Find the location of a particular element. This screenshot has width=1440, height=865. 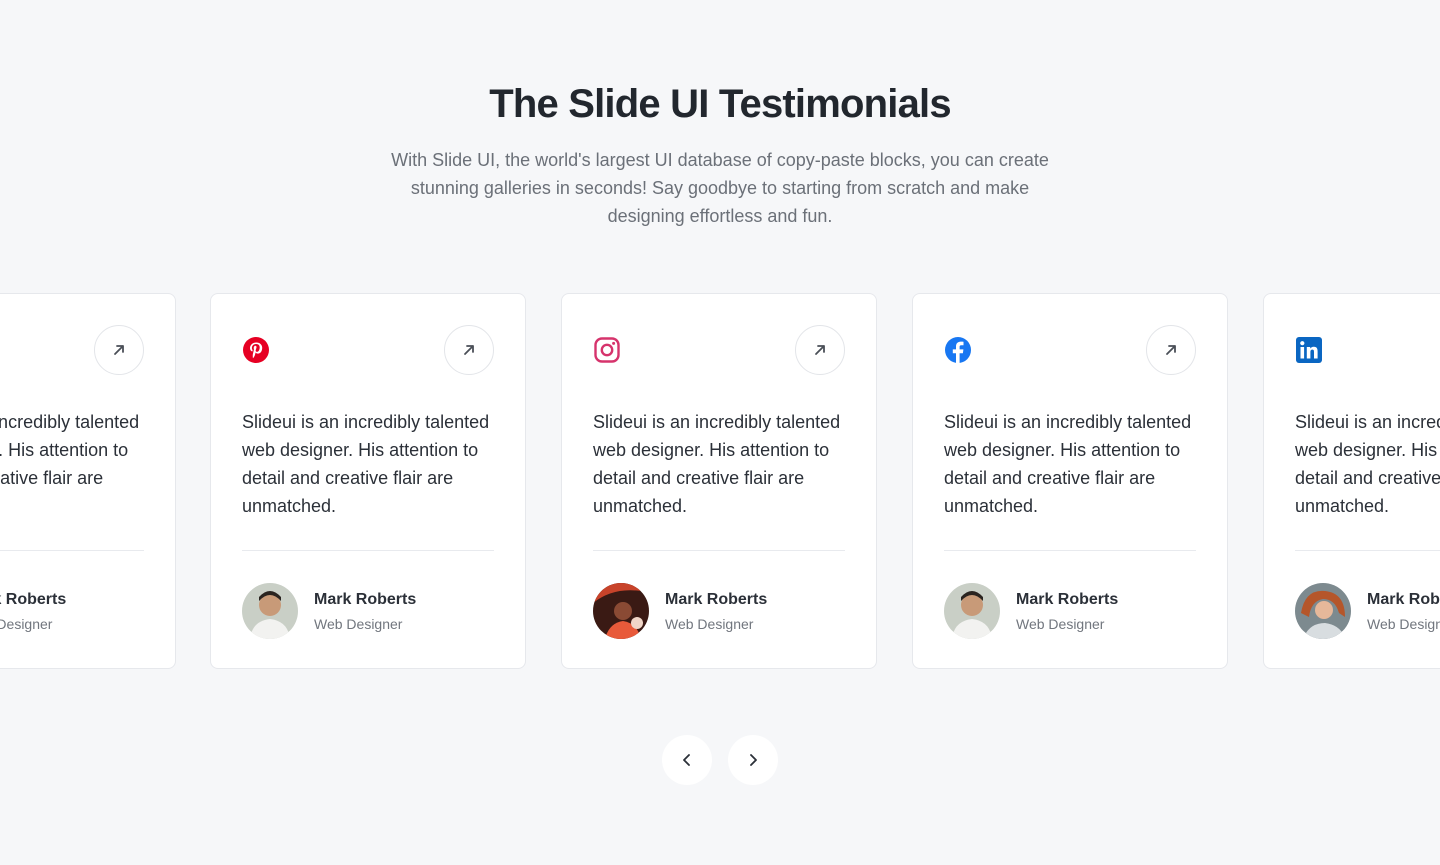

prev-slide-button is located at coordinates (687, 760).